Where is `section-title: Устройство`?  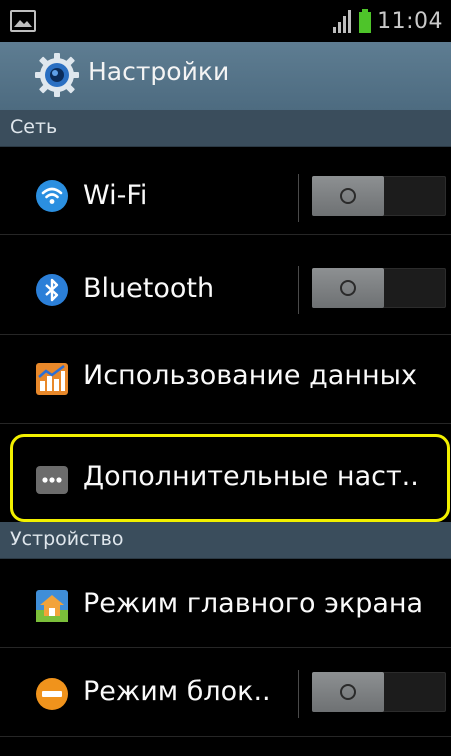
section-title: Устройство is located at coordinates (67, 539).